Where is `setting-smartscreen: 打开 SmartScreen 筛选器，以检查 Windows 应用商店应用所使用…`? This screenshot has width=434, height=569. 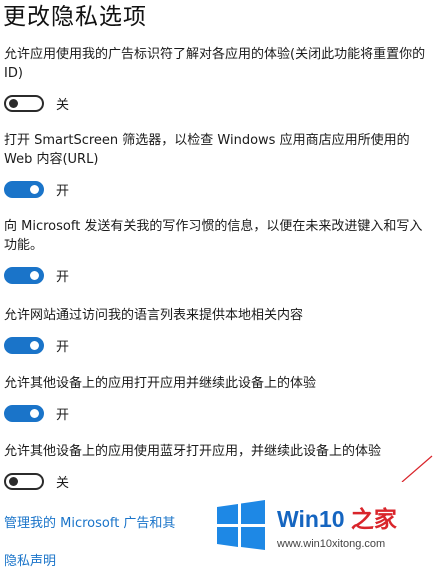
setting-smartscreen: 打开 SmartScreen 筛选器，以检查 Windows 应用商店应用所使用… is located at coordinates (218, 165).